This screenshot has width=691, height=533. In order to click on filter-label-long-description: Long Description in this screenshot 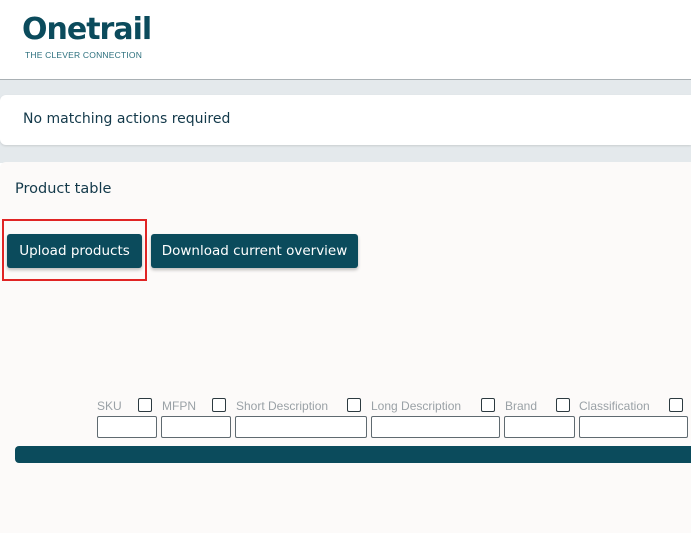, I will do `click(416, 406)`.